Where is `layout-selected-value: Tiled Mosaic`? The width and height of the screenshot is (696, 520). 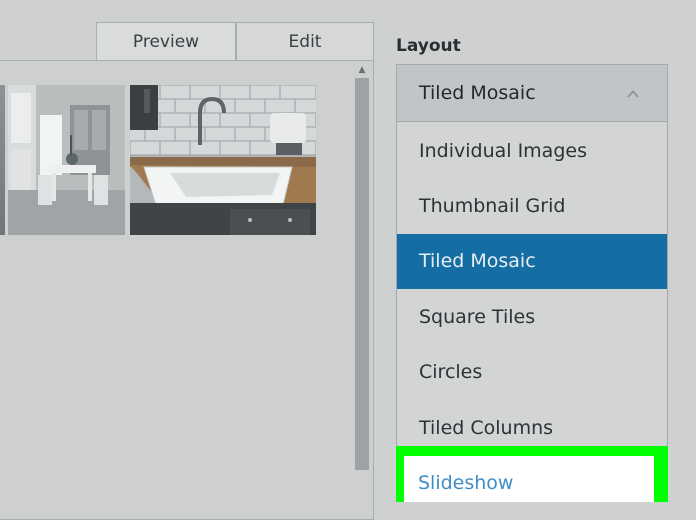 layout-selected-value: Tiled Mosaic is located at coordinates (477, 93).